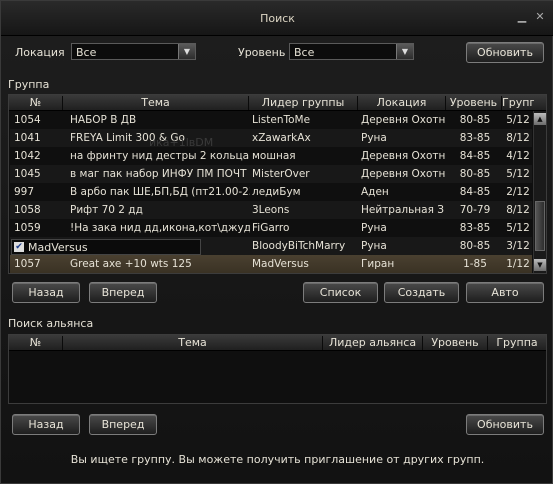 This screenshot has width=553, height=484. I want to click on location-select-value: Все, so click(86, 52).